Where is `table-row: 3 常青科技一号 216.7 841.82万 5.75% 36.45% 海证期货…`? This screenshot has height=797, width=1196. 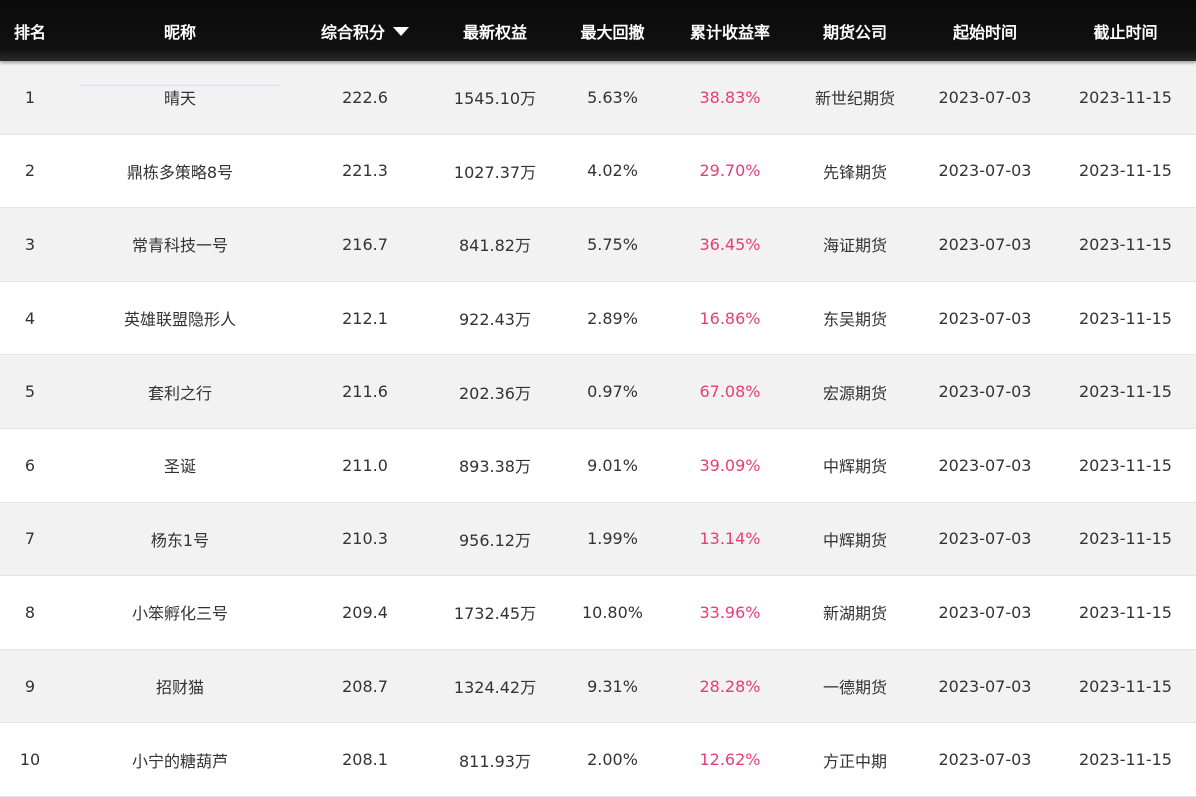
table-row: 3 常青科技一号 216.7 841.82万 5.75% 36.45% 海证期货… is located at coordinates (598, 245).